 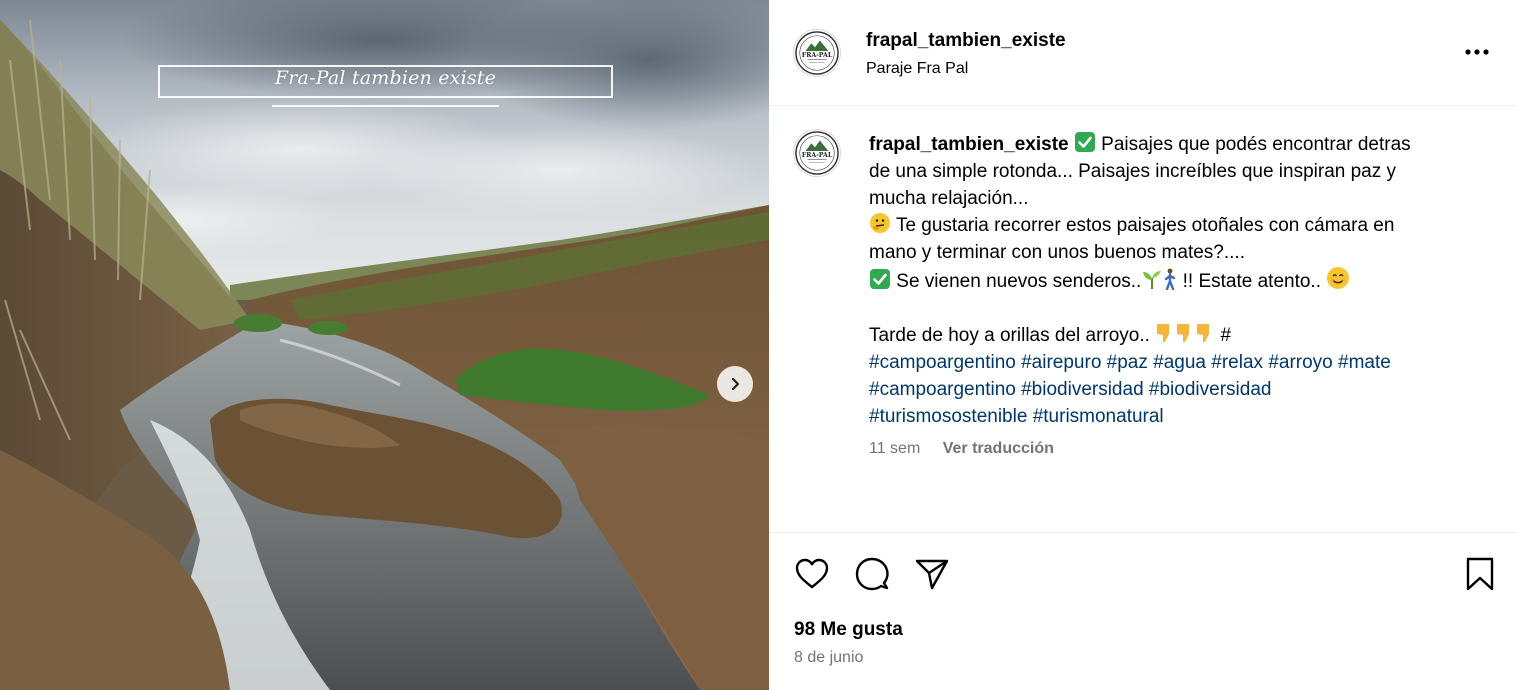 What do you see at coordinates (1338, 278) in the screenshot?
I see `smiling-face-icon` at bounding box center [1338, 278].